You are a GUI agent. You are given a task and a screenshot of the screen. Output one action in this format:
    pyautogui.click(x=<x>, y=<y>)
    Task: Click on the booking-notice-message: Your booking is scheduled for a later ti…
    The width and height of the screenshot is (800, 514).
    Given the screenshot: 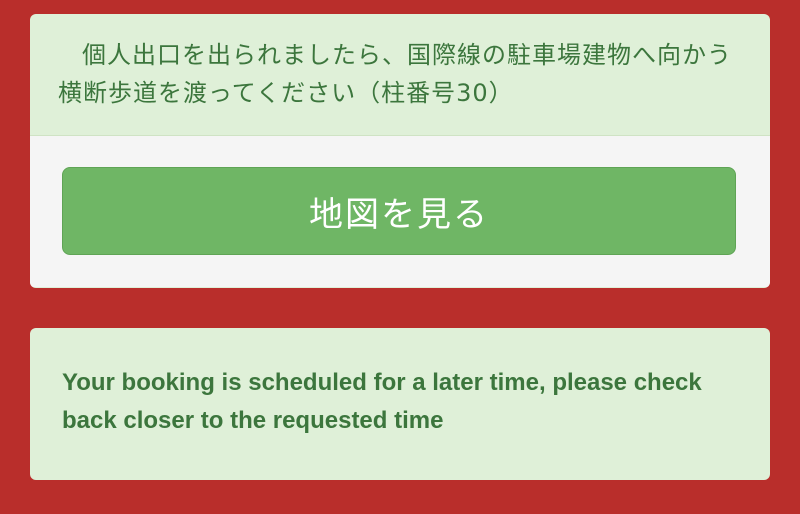 What is the action you would take?
    pyautogui.click(x=382, y=401)
    